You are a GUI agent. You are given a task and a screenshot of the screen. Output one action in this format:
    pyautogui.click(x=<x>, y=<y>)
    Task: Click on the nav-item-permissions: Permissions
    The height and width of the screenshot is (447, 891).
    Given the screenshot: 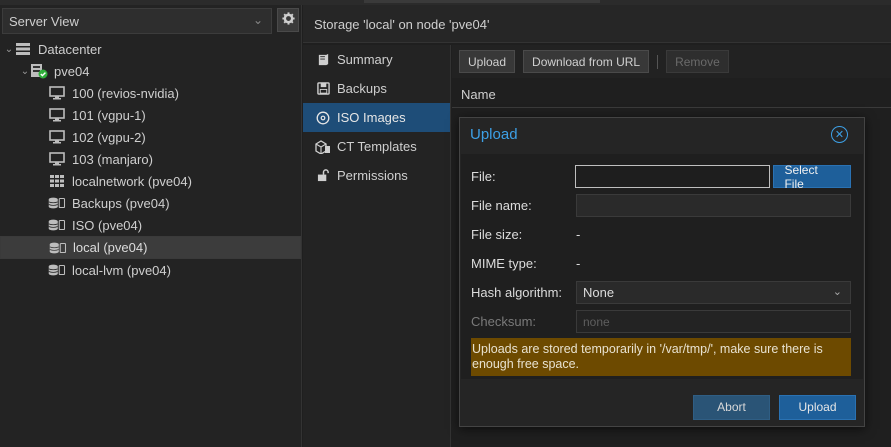 What is the action you would take?
    pyautogui.click(x=376, y=175)
    